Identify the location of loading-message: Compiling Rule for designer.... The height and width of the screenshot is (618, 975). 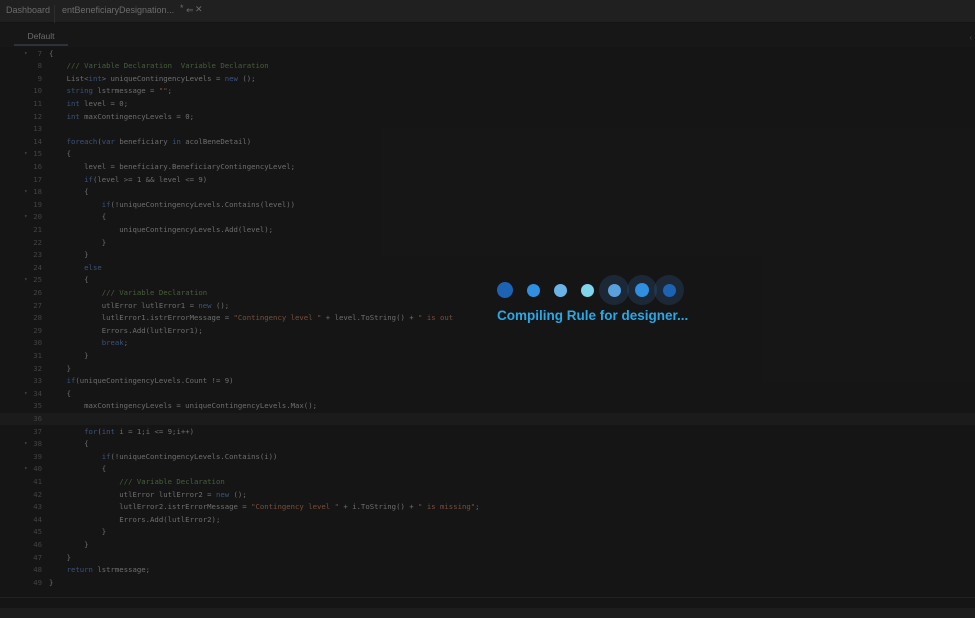
(593, 315).